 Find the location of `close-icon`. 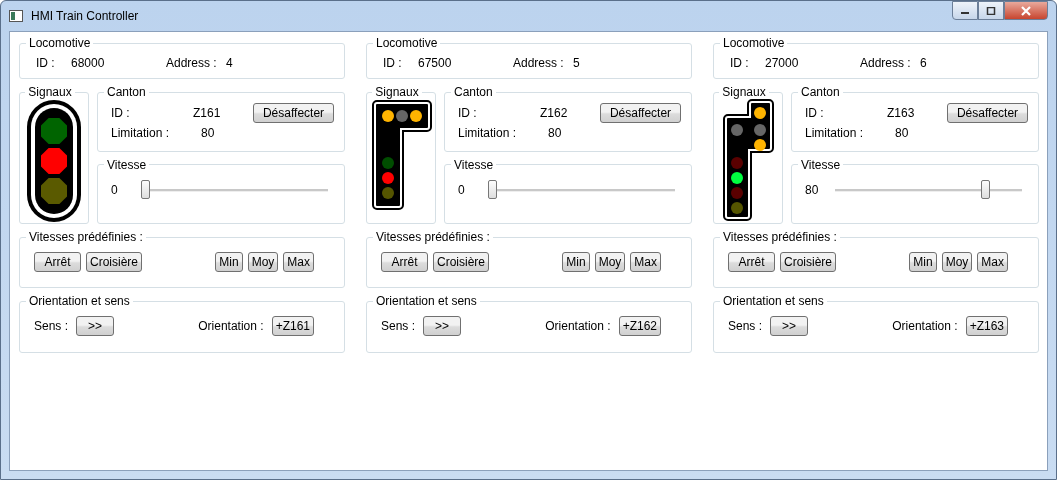

close-icon is located at coordinates (1026, 10).